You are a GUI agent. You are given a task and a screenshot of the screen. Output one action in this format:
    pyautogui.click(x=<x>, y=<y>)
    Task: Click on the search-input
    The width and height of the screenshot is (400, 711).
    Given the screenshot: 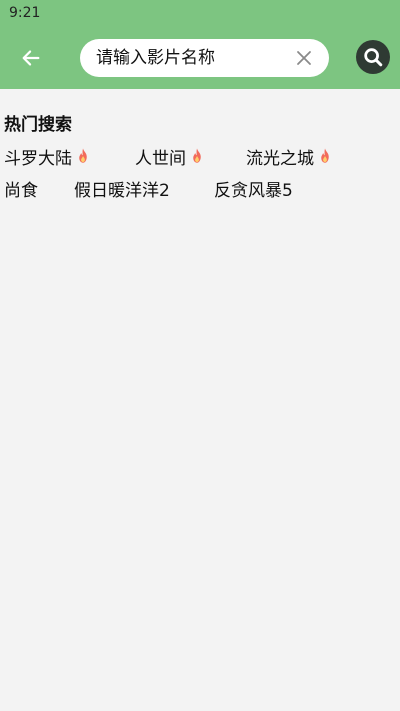 What is the action you would take?
    pyautogui.click(x=191, y=58)
    